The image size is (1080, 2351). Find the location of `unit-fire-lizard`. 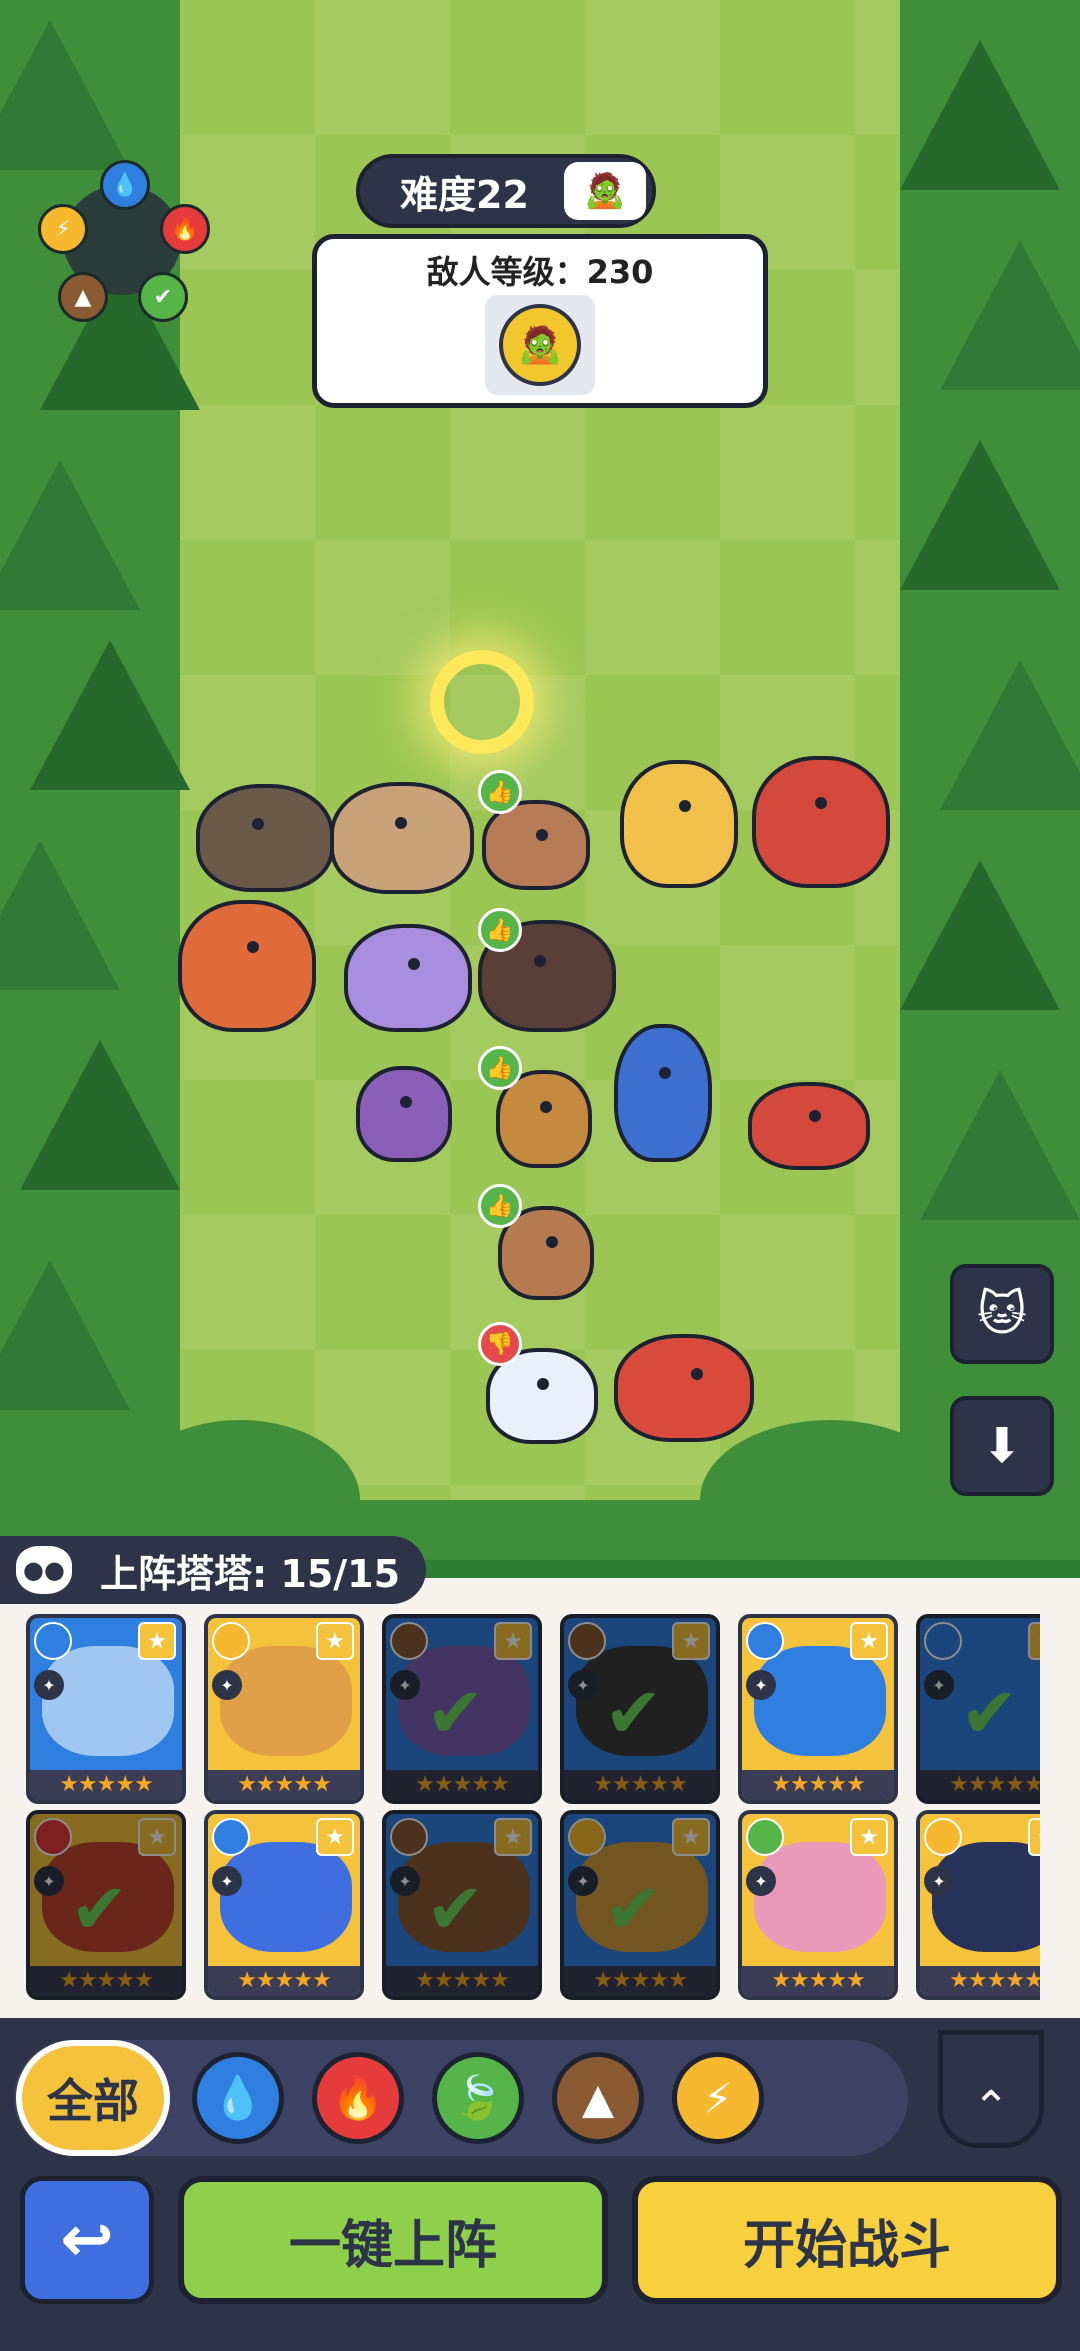

unit-fire-lizard is located at coordinates (684, 1388).